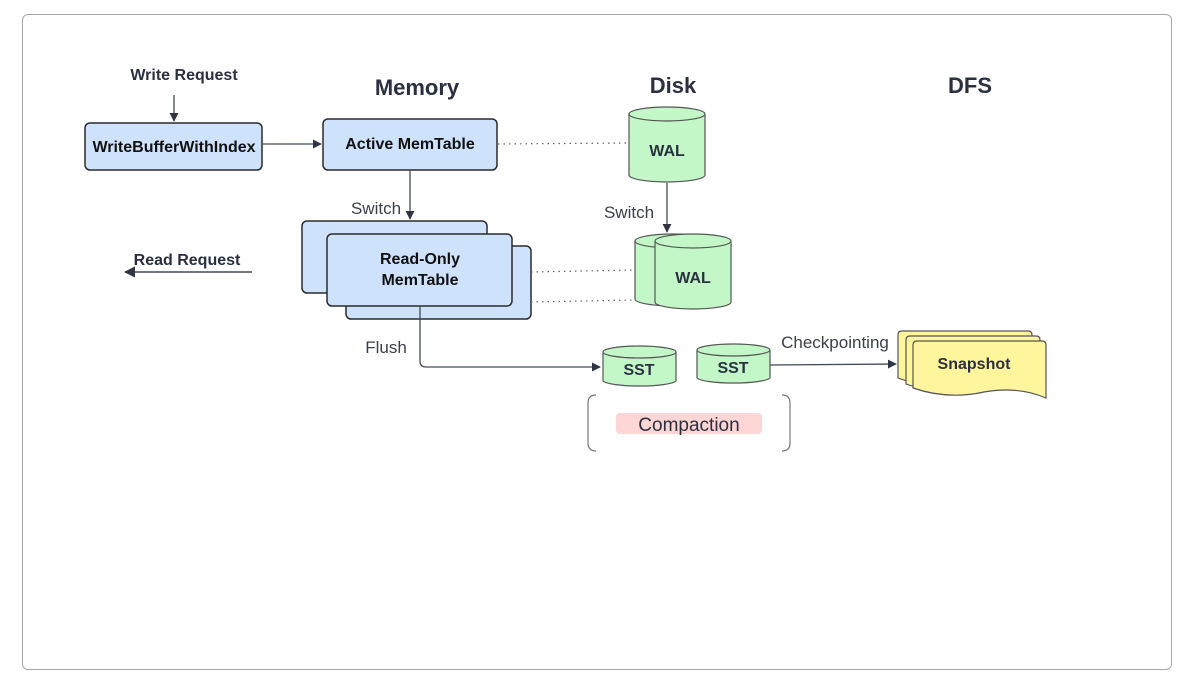 The height and width of the screenshot is (692, 1200). What do you see at coordinates (833, 364) in the screenshot?
I see `checkpointing-arrow` at bounding box center [833, 364].